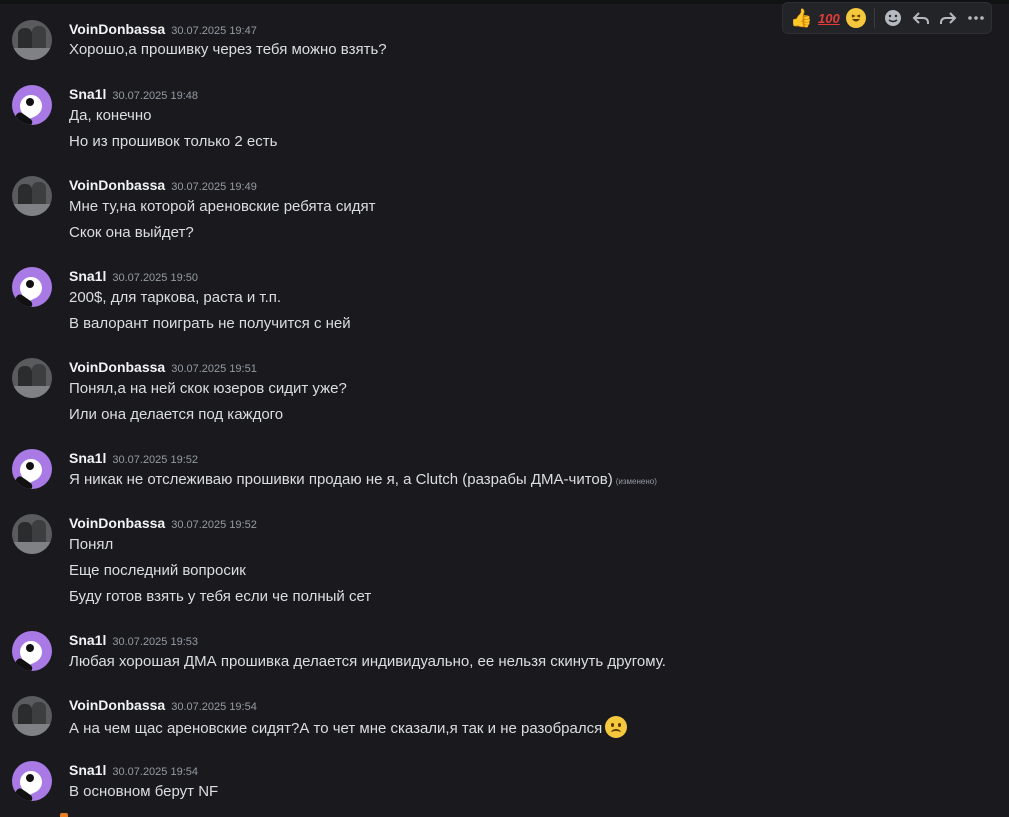  I want to click on next-message-avatar-edge, so click(64, 815).